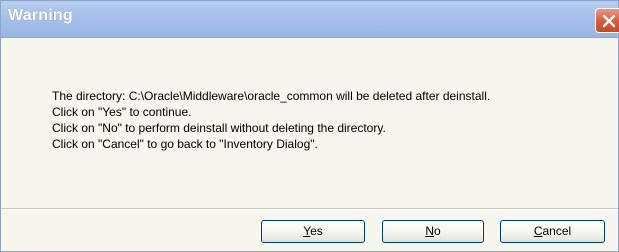  I want to click on cancel-button: Cancel, so click(552, 231).